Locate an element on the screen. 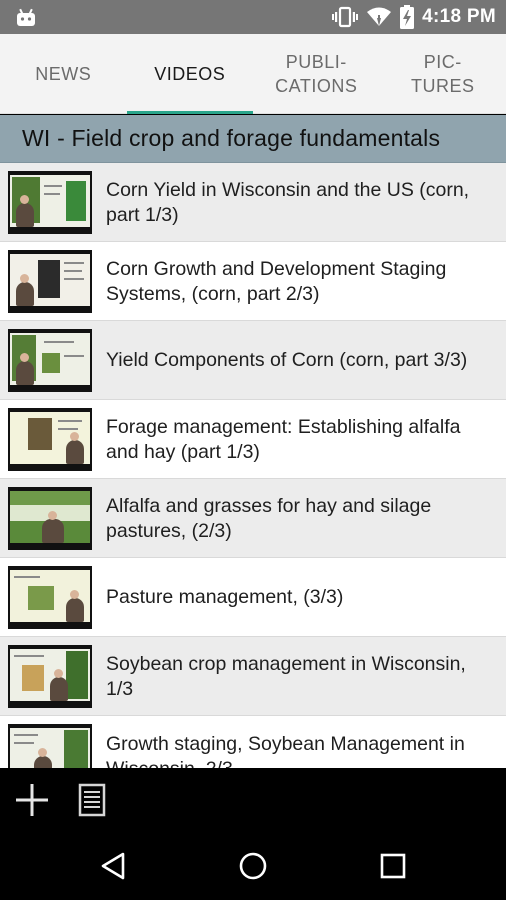  tab-videos-label: VIDEOS is located at coordinates (190, 74).